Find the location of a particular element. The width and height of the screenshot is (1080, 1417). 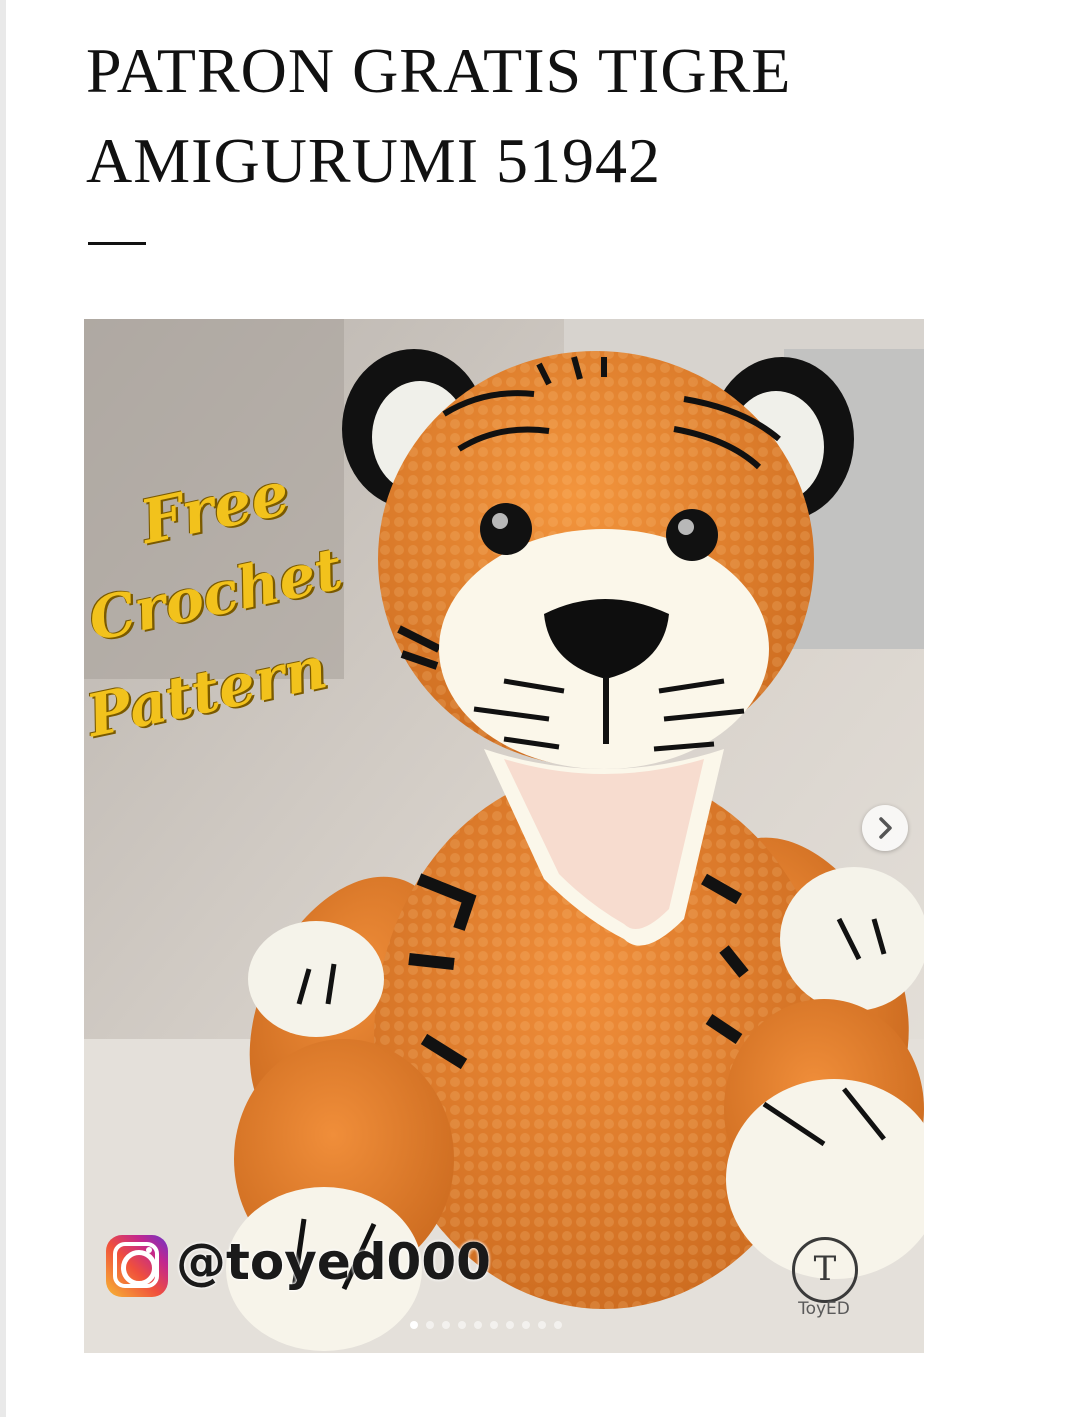

post-title: PATRON GRATIS TIGRE AMIGURUMI 51942 is located at coordinates (536, 116).